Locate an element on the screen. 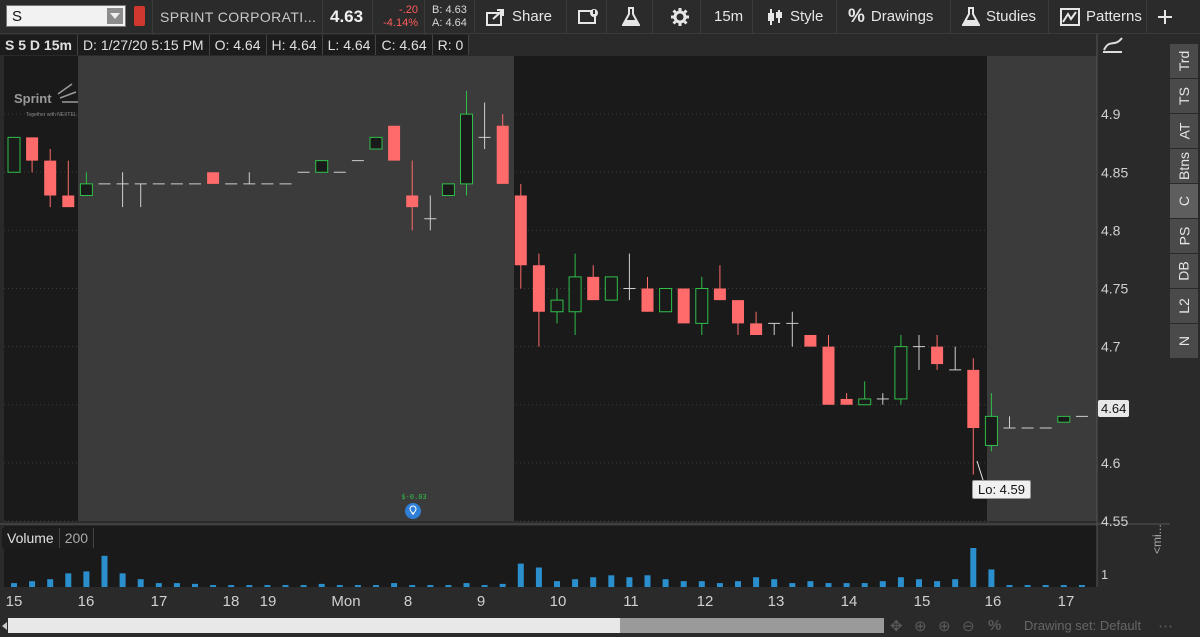 The image size is (1200, 637). side-tab-5: PS is located at coordinates (1184, 236).